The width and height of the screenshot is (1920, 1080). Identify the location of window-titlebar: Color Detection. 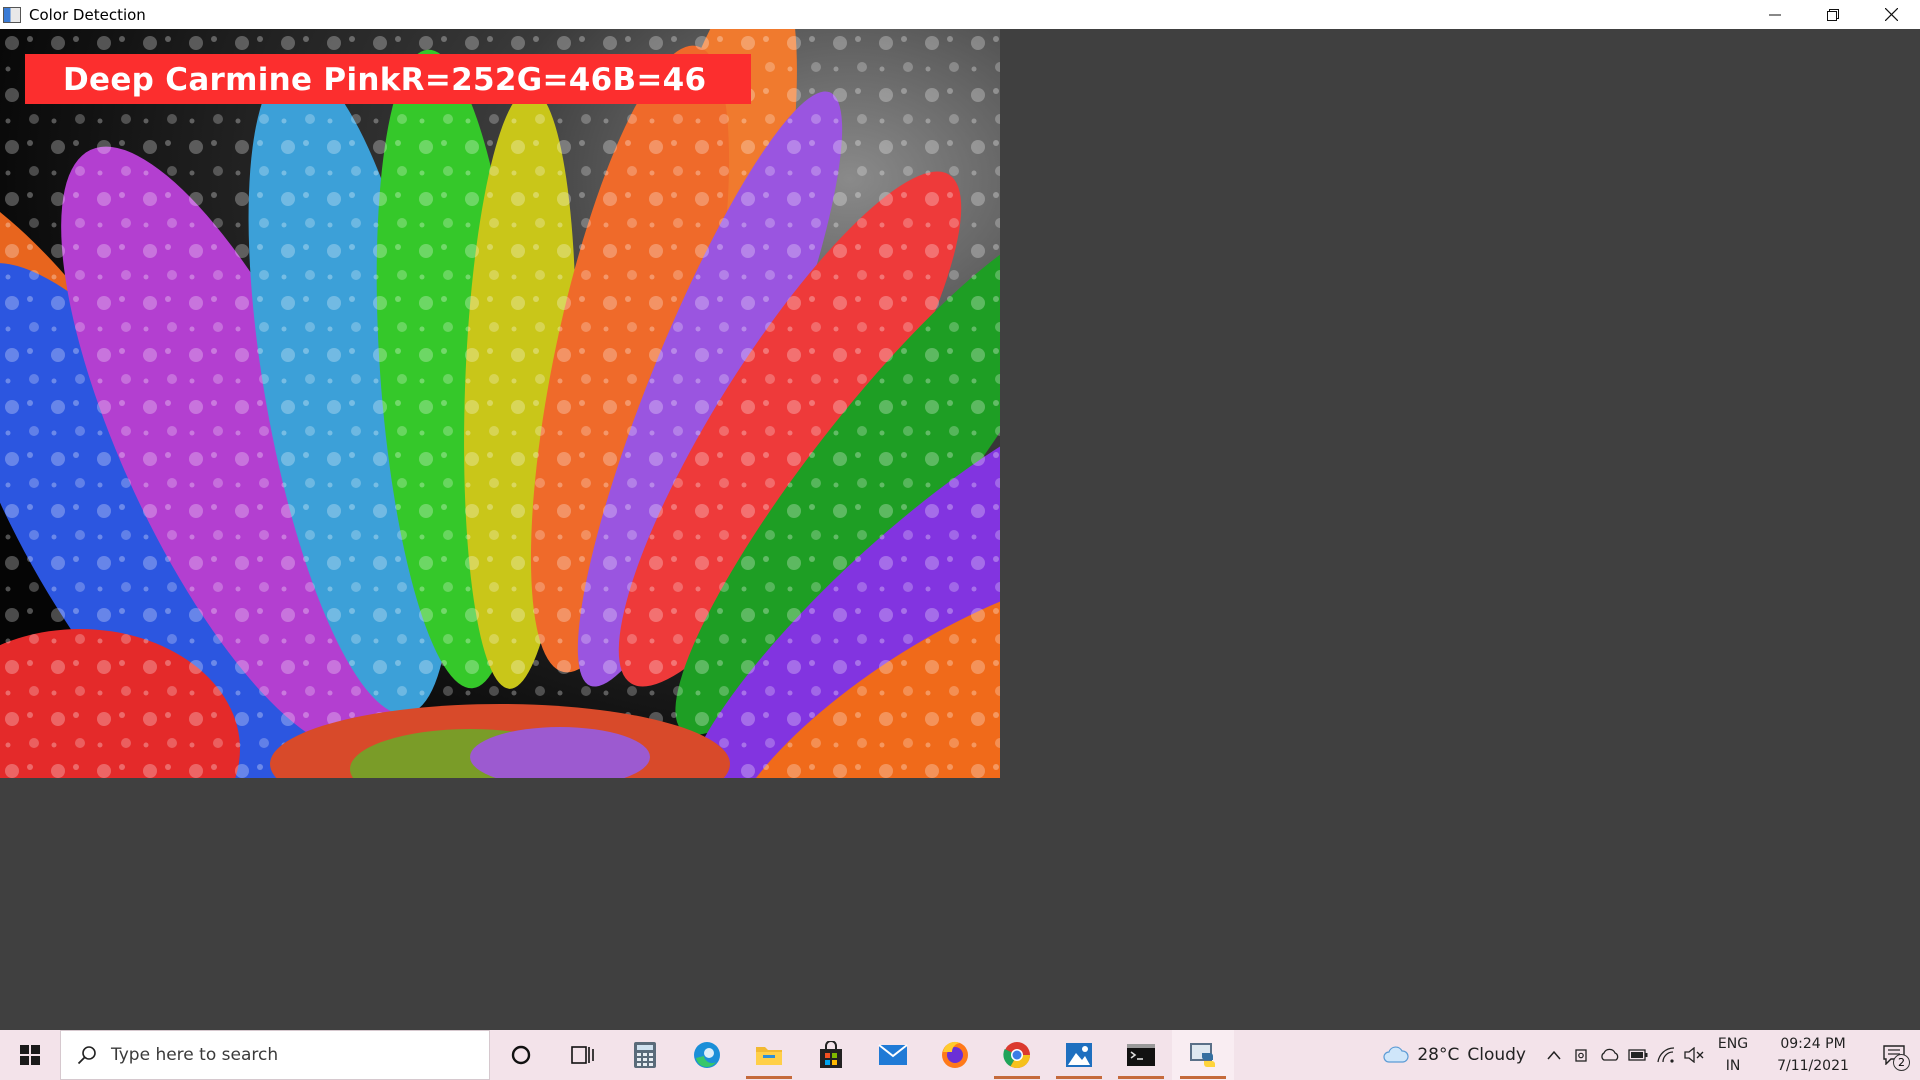
(960, 14).